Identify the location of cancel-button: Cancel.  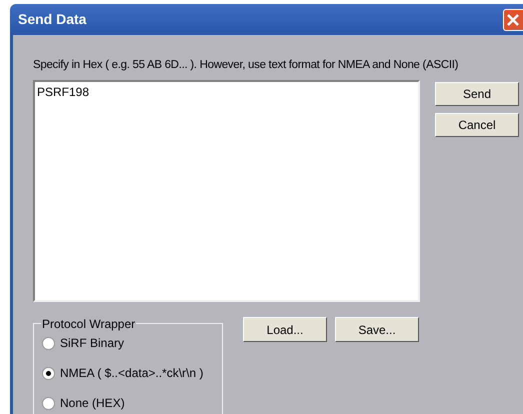
(477, 125).